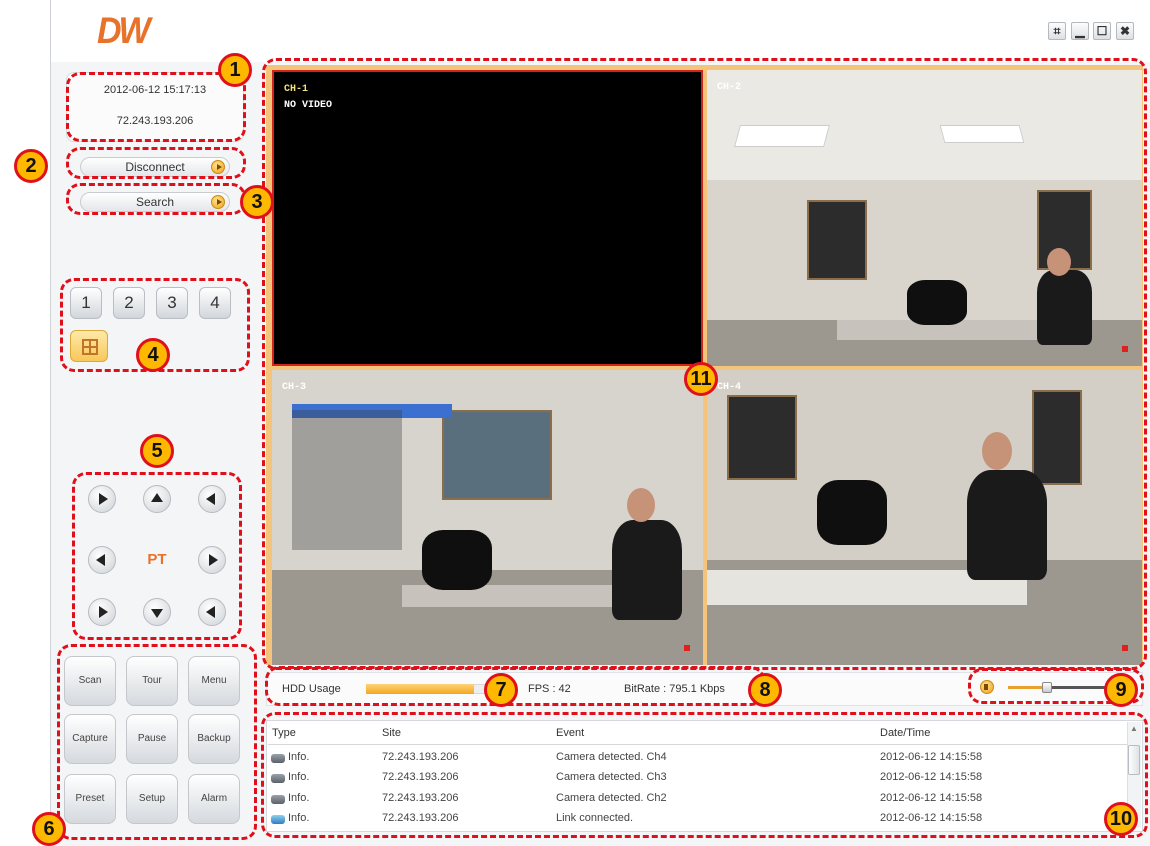  I want to click on title-bar, so click(600, 31).